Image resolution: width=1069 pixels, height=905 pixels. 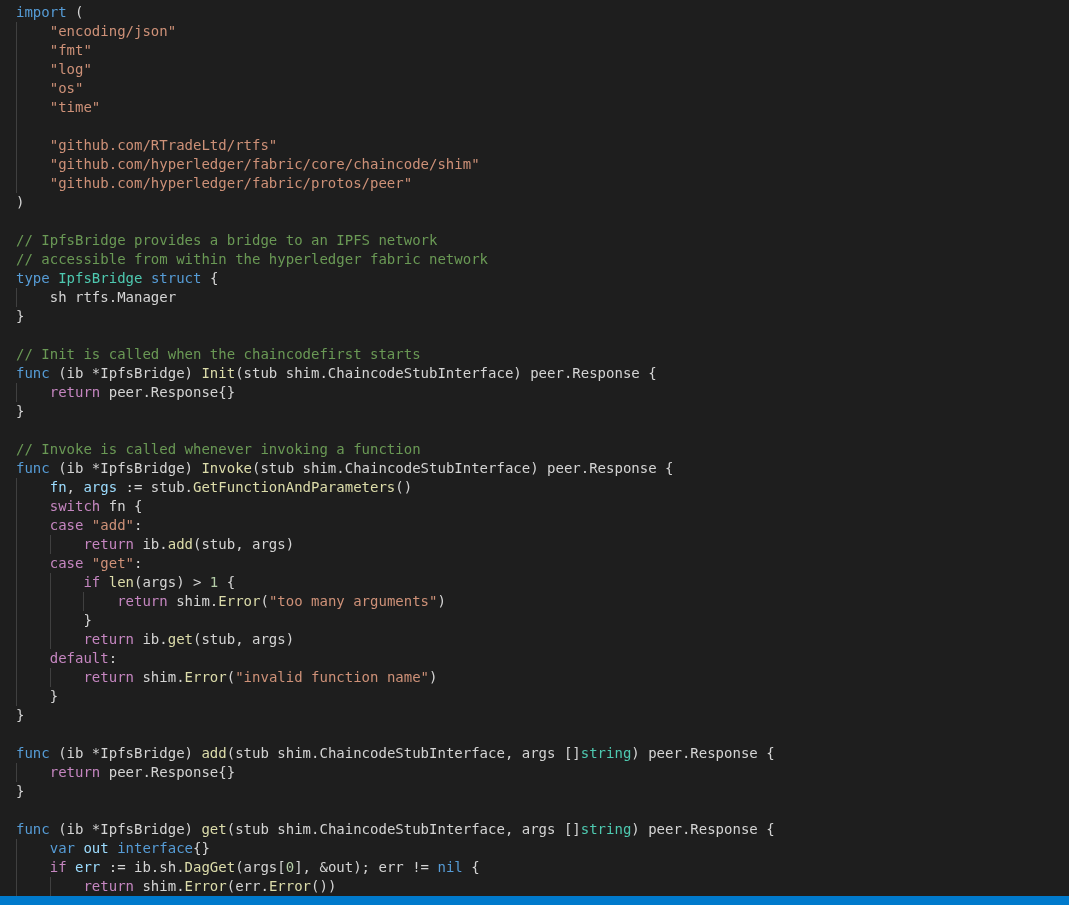 What do you see at coordinates (336, 373) in the screenshot?
I see `code-line: func (ib *IpfsBridge) Init(stub shim.ChaincodeStubInterface) peer.Response {` at bounding box center [336, 373].